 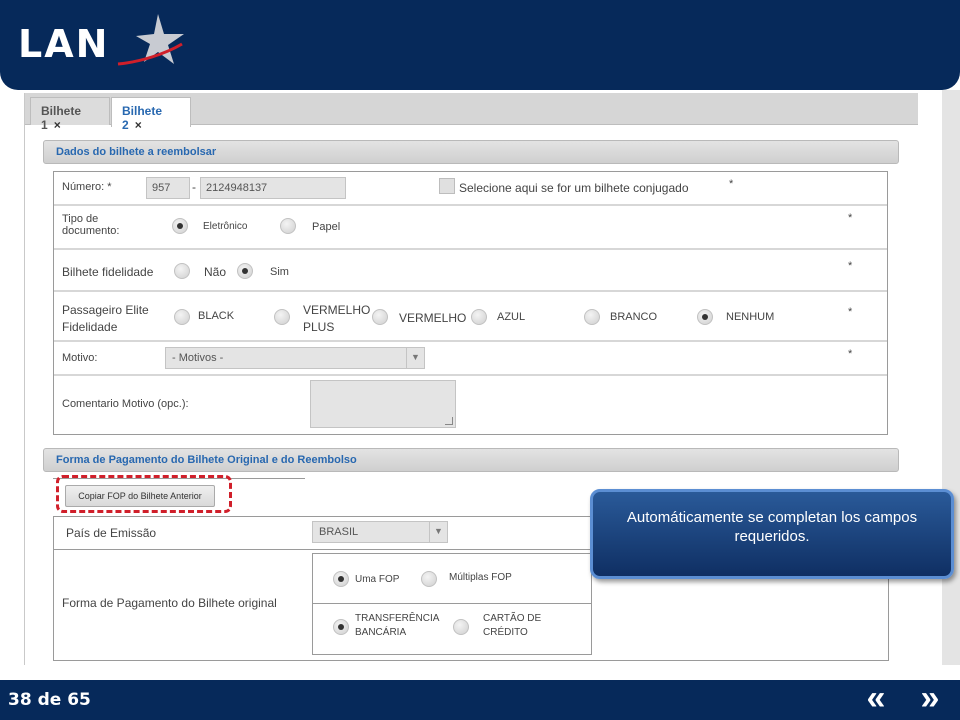 I want to click on radio-azul, so click(x=479, y=317).